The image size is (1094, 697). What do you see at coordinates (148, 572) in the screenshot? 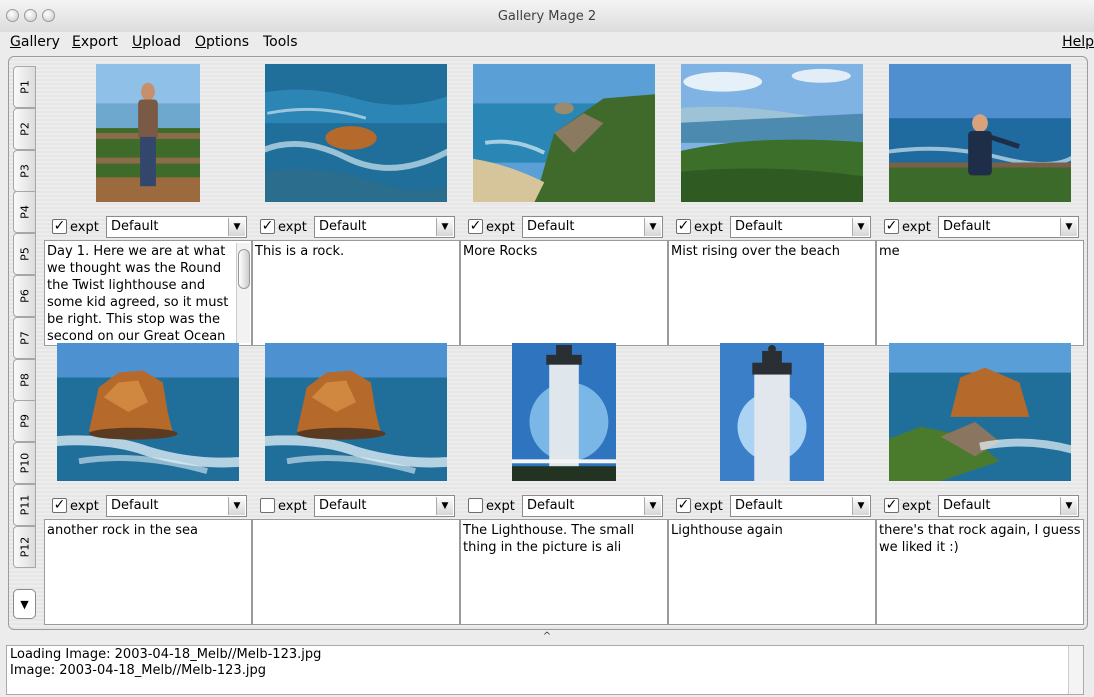
I see `caption-textarea: another rock in the sea` at bounding box center [148, 572].